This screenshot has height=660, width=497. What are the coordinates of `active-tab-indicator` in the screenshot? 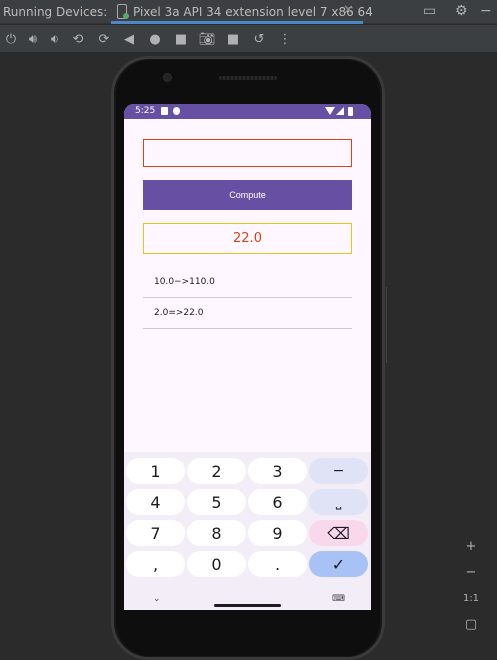 It's located at (237, 22).